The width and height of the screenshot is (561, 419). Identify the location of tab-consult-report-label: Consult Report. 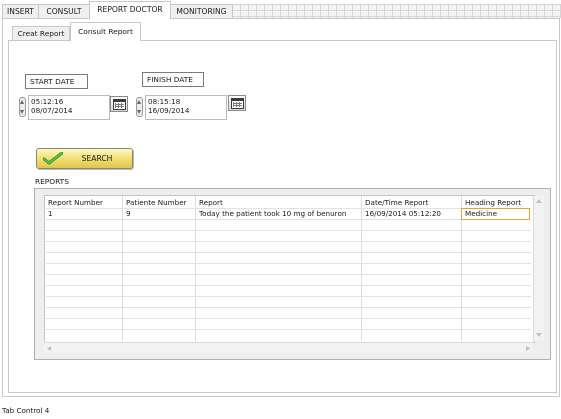
(105, 31).